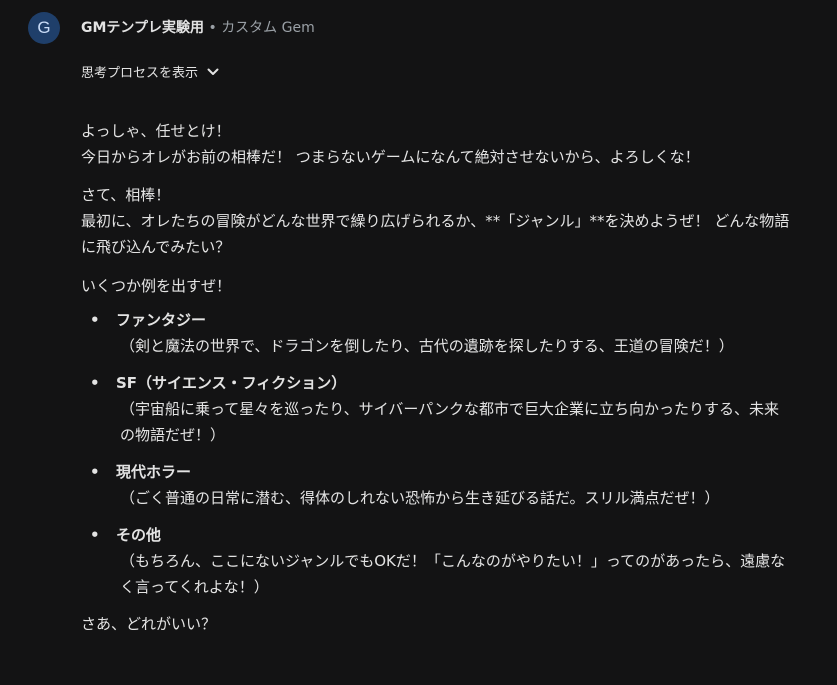 The width and height of the screenshot is (837, 685). What do you see at coordinates (420, 498) in the screenshot?
I see `genre-description: （ごく普通の日常に潜む、得体のしれない恐怖から生き延びる話だ。スリル満点だぜ！）` at bounding box center [420, 498].